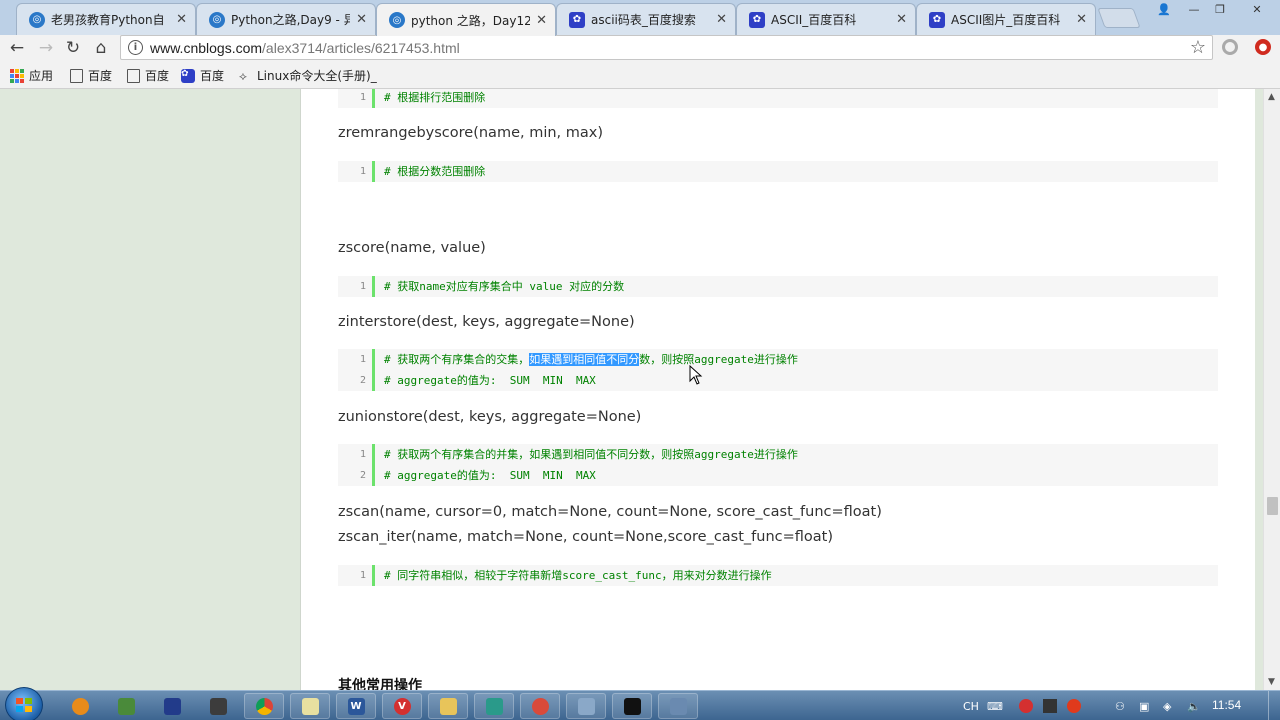  I want to click on bookmark-star-icon: ☆, so click(1198, 47).